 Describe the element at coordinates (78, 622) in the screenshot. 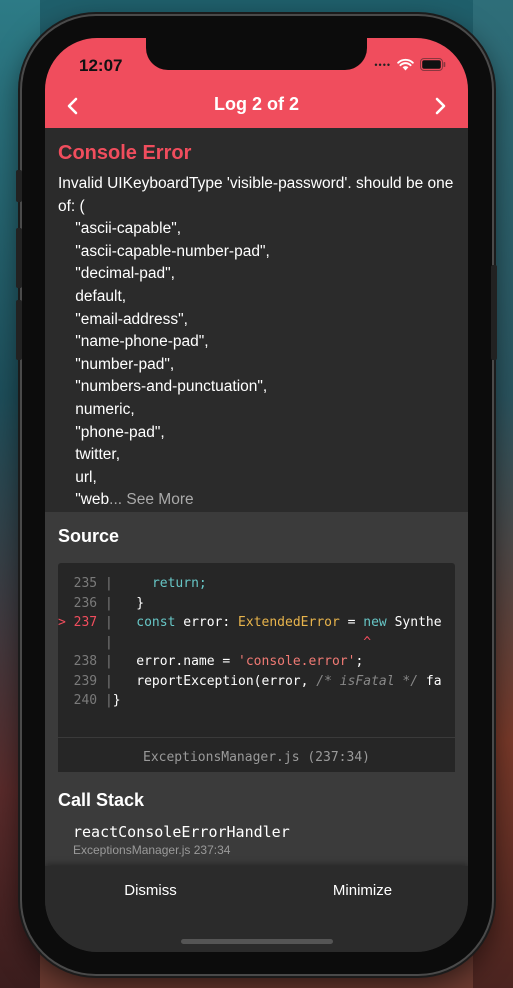

I see `line-number: > 237` at that location.